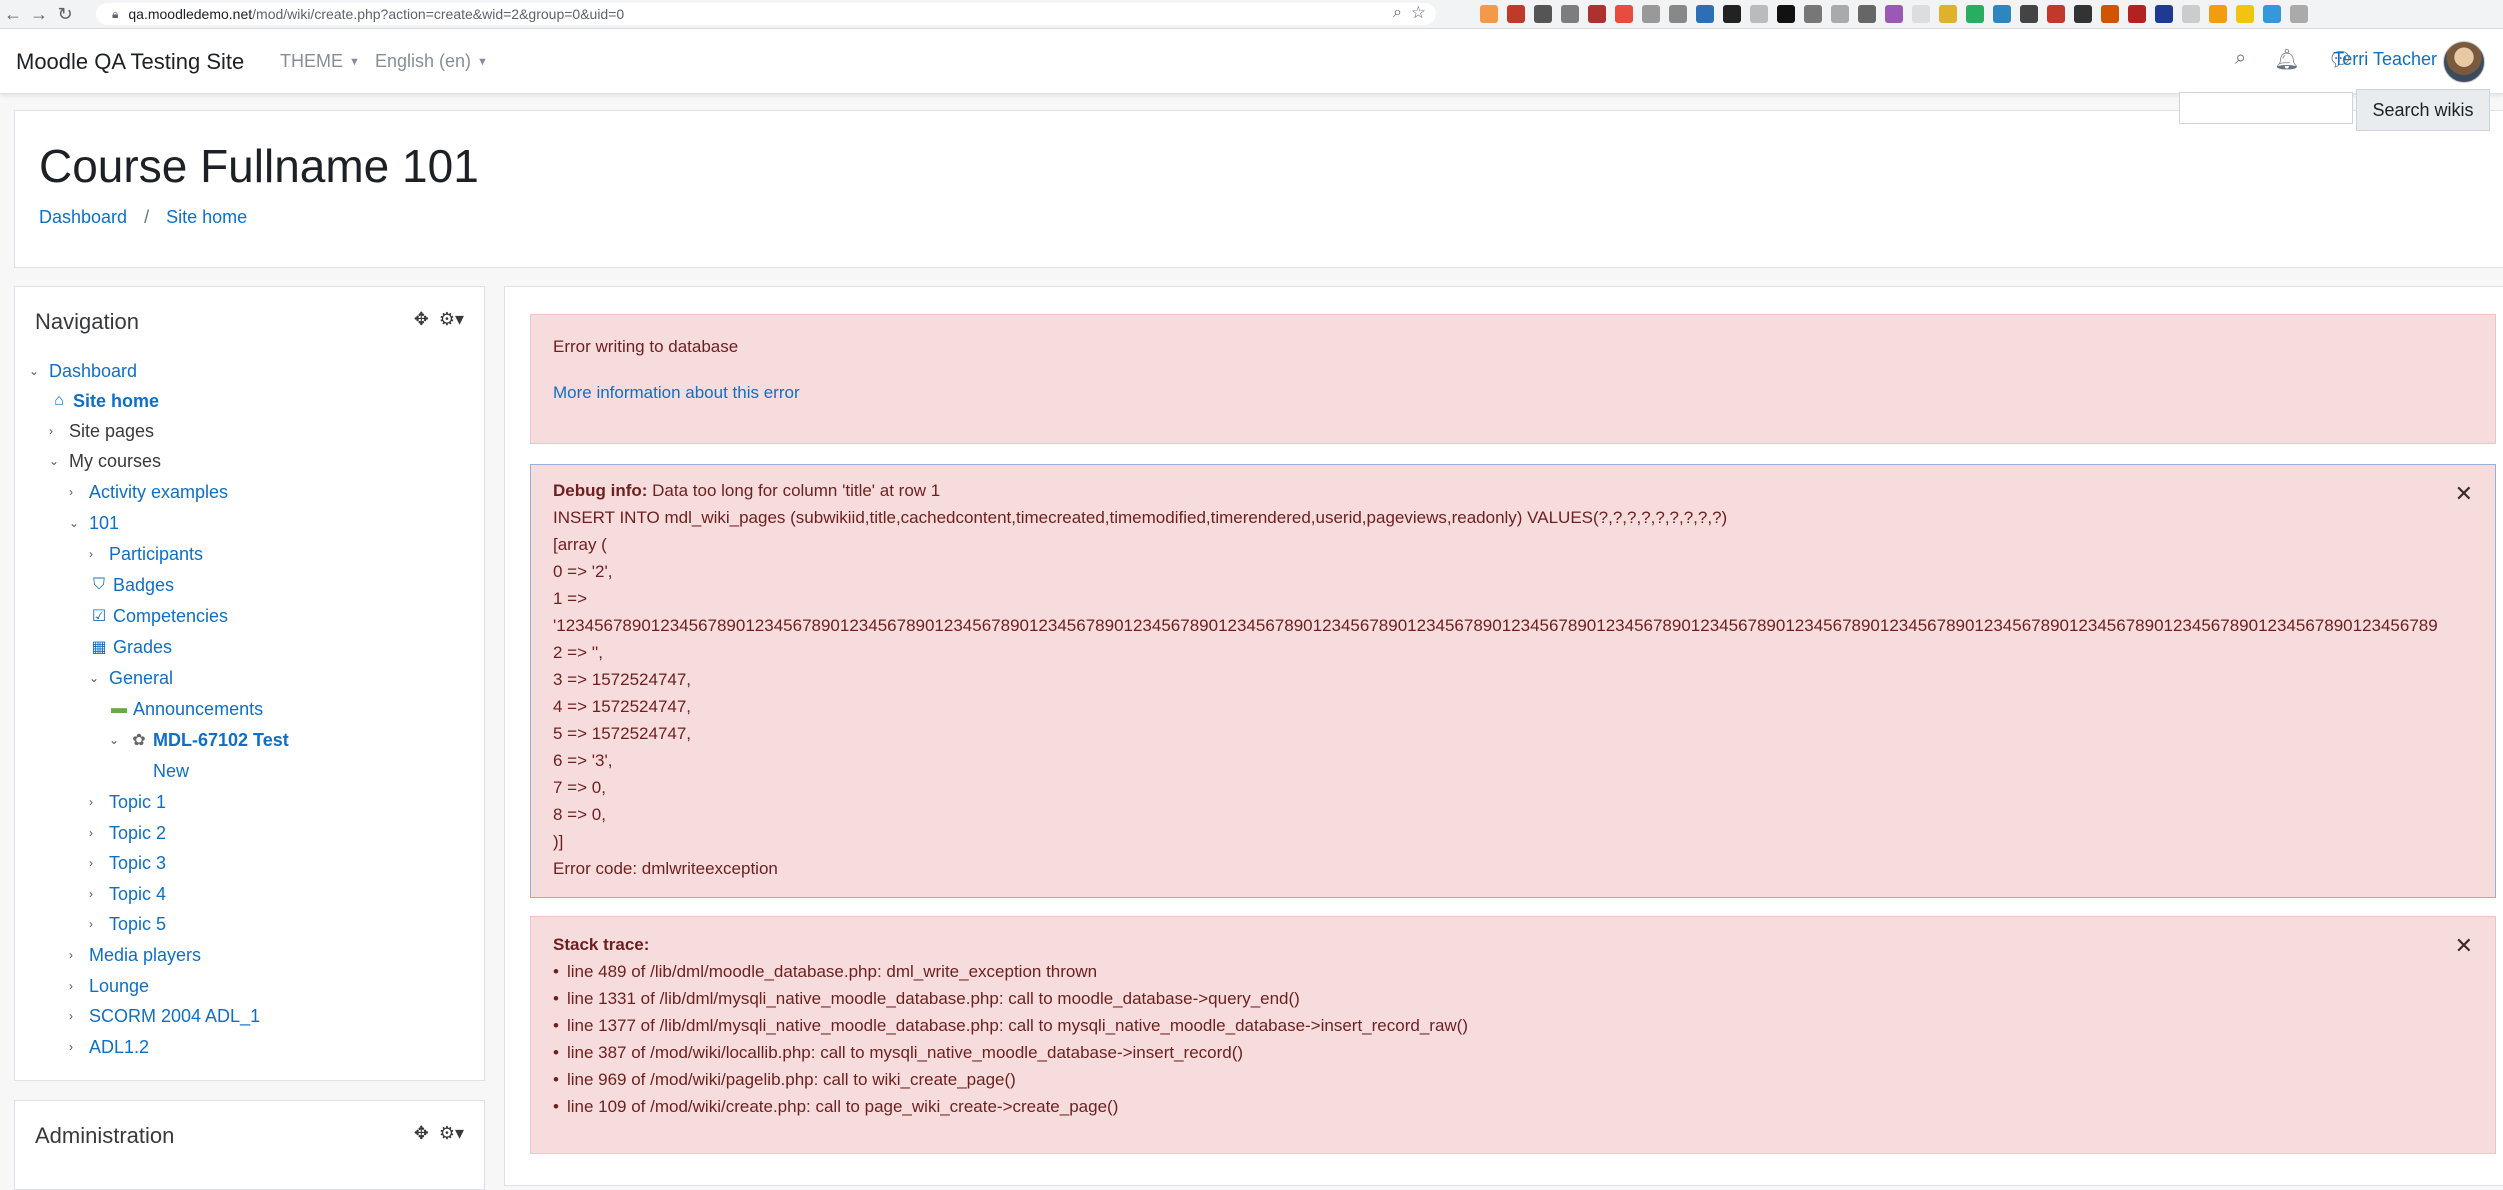 The image size is (2503, 1190). What do you see at coordinates (143, 585) in the screenshot?
I see `nav-item-label: Badges` at bounding box center [143, 585].